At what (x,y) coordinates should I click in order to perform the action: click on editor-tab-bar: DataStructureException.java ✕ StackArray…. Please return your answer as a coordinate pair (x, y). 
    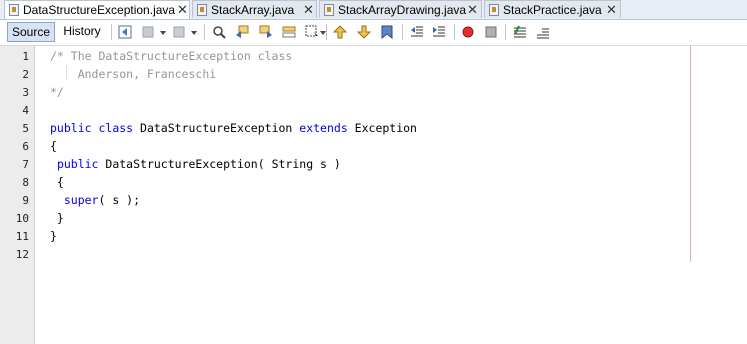
    Looking at the image, I should click on (373, 10).